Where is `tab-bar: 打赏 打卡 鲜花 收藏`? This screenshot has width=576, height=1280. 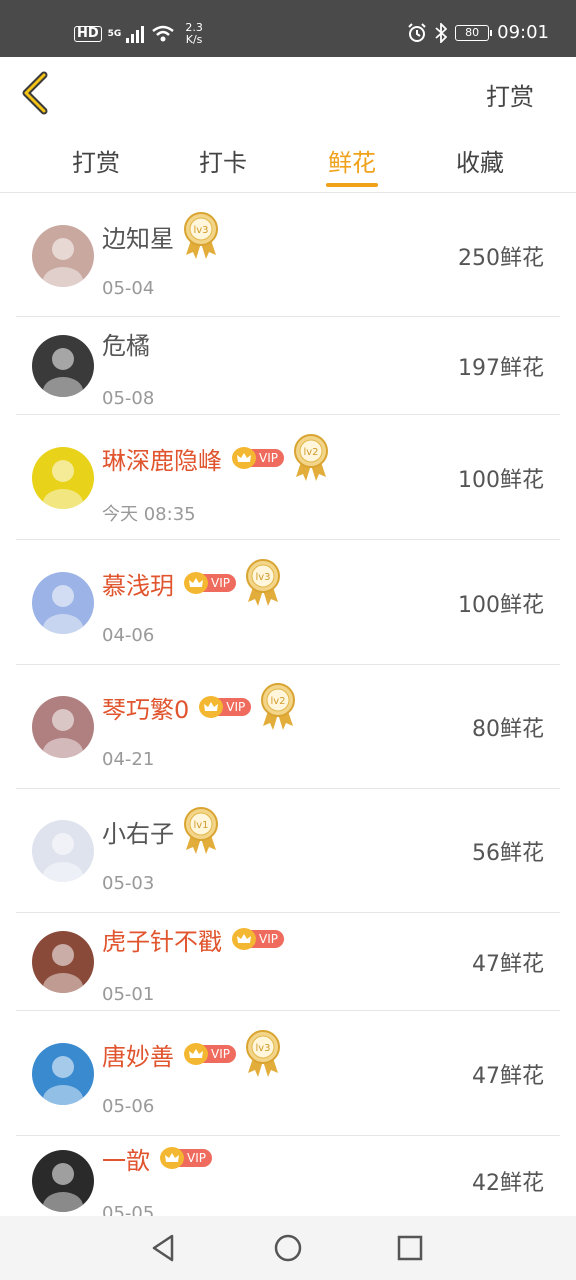 tab-bar: 打赏 打卡 鲜花 收藏 is located at coordinates (288, 161).